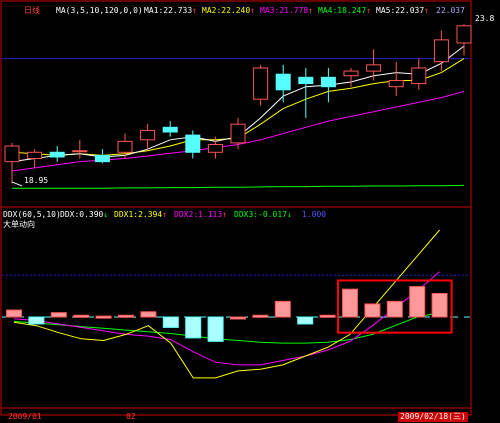  I want to click on footer-weekday: 三, so click(457, 416).